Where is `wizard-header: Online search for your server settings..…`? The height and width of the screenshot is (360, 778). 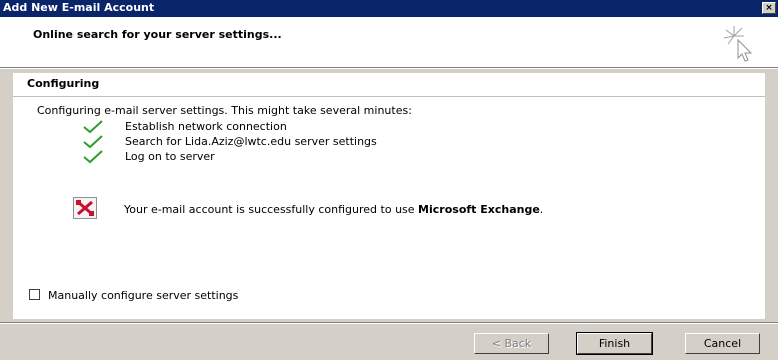 wizard-header: Online search for your server settings..… is located at coordinates (389, 42).